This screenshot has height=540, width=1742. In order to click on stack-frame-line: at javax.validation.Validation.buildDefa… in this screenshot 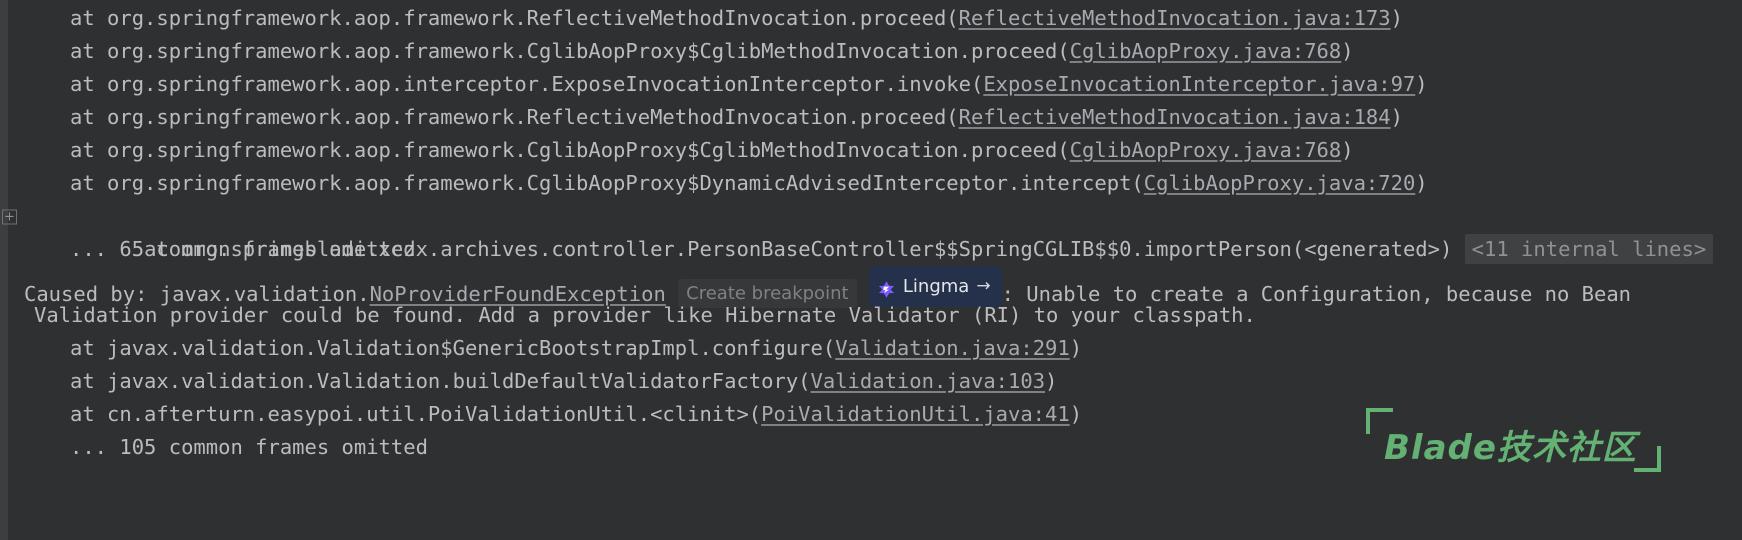, I will do `click(875, 381)`.